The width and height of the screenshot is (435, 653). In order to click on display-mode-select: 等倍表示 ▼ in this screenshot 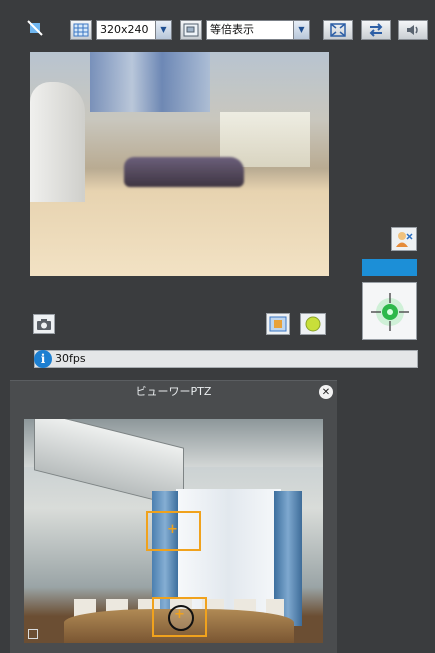, I will do `click(258, 30)`.